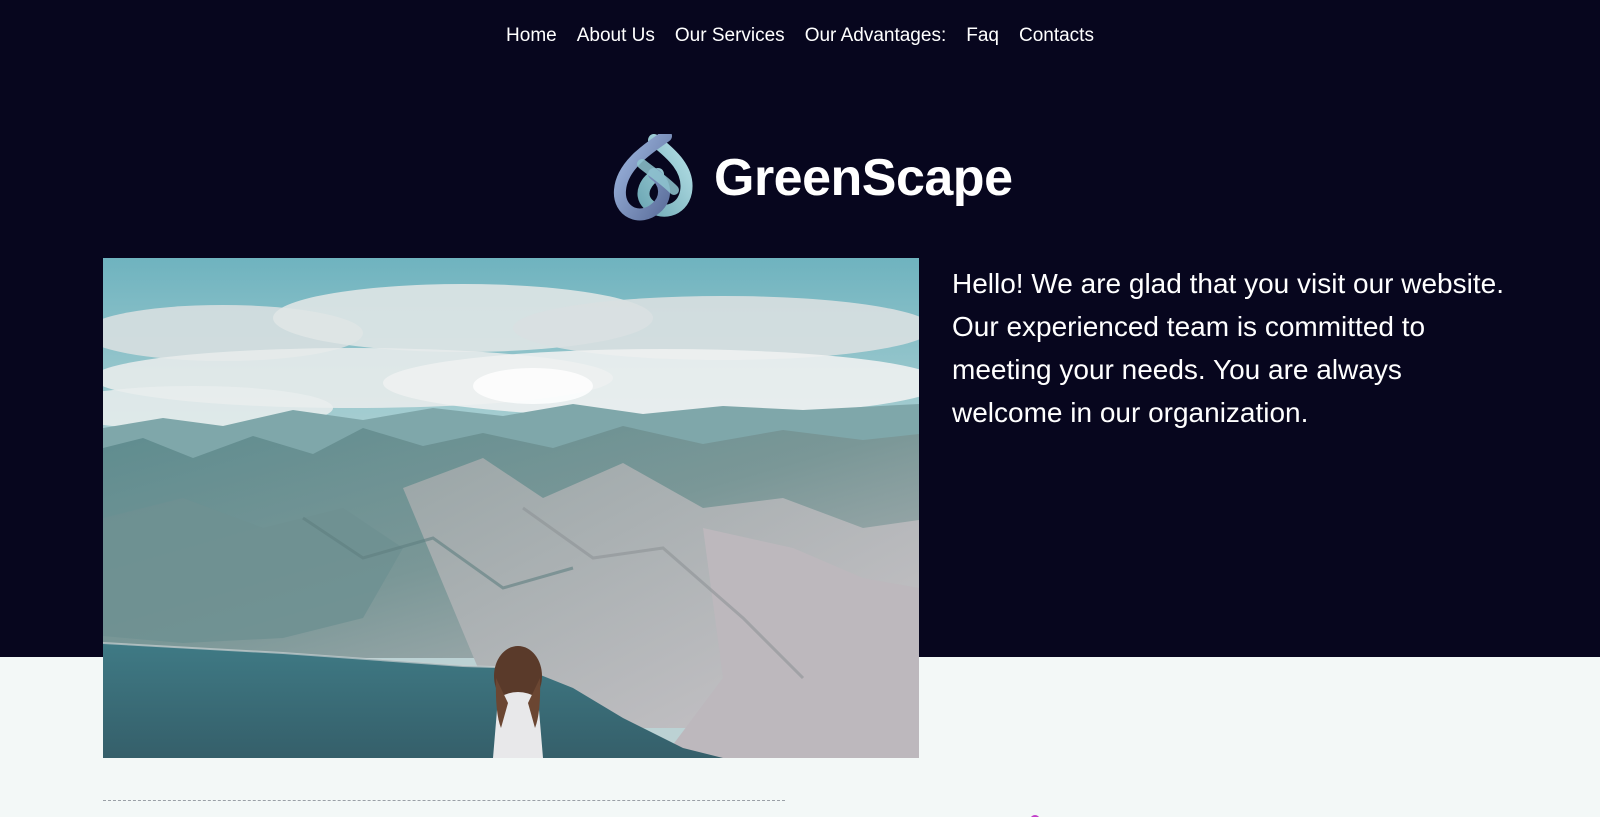  Describe the element at coordinates (982, 36) in the screenshot. I see `nav-item-faq: Faq` at that location.